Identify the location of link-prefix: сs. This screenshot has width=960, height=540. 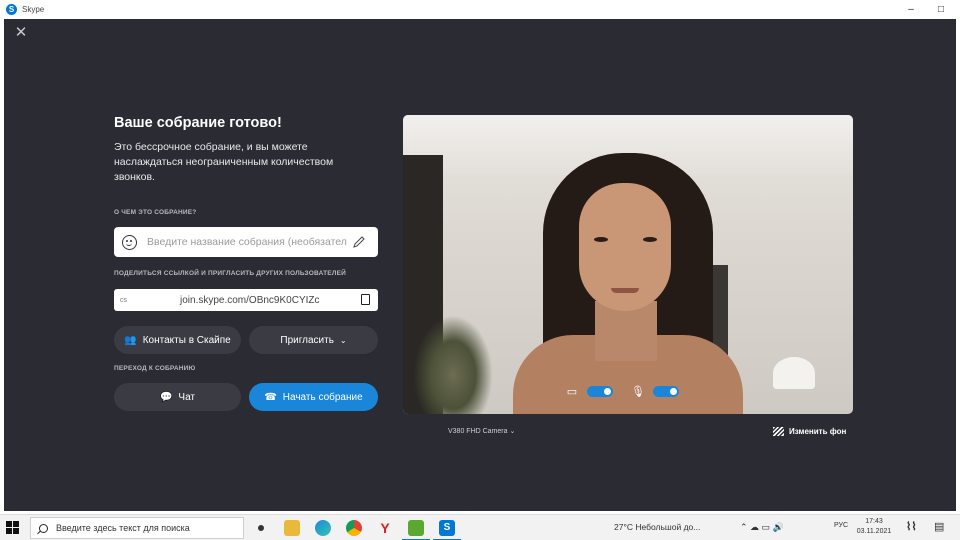
(123, 300).